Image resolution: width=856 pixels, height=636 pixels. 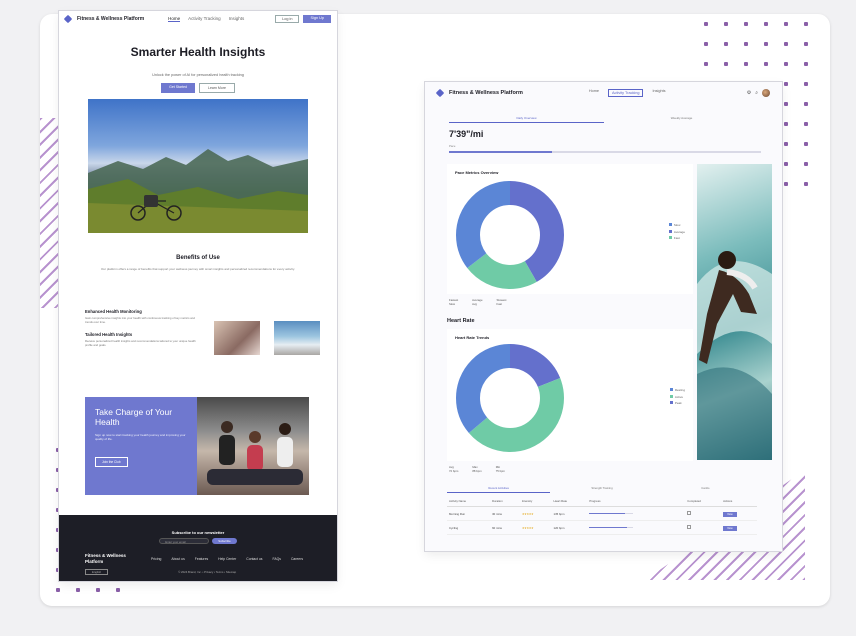 What do you see at coordinates (111, 462) in the screenshot?
I see `join-club-button: Join the Club` at bounding box center [111, 462].